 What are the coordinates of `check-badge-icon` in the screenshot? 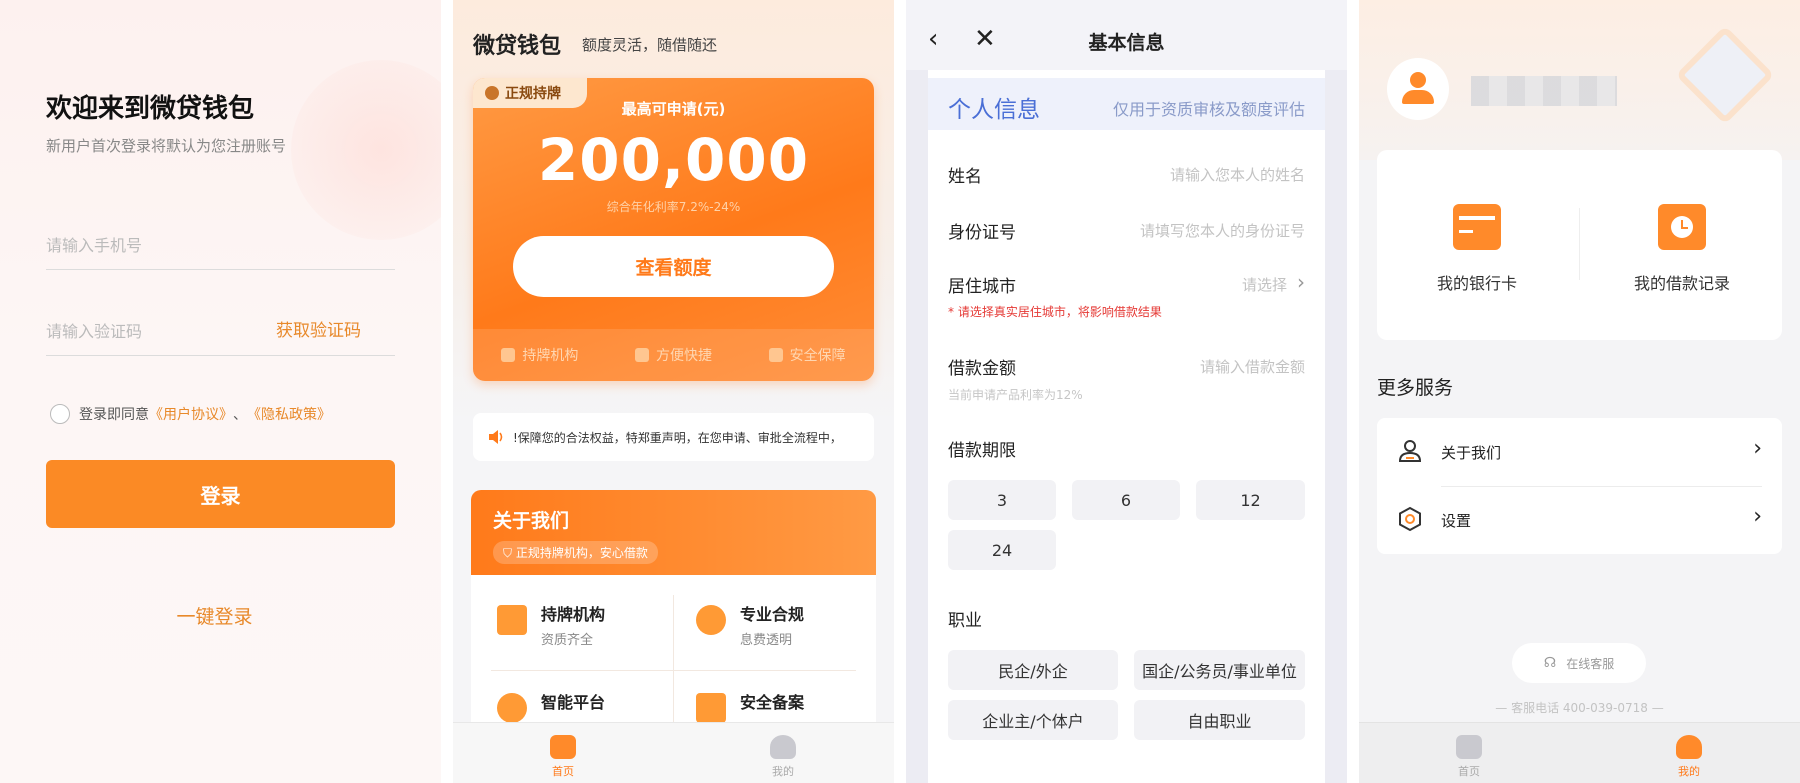 It's located at (711, 620).